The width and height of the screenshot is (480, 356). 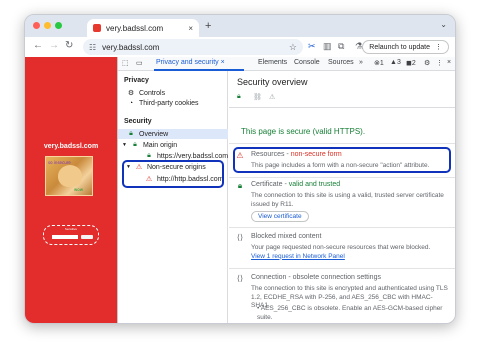 What do you see at coordinates (195, 47) in the screenshot?
I see `address-url: very.badssl.com` at bounding box center [195, 47].